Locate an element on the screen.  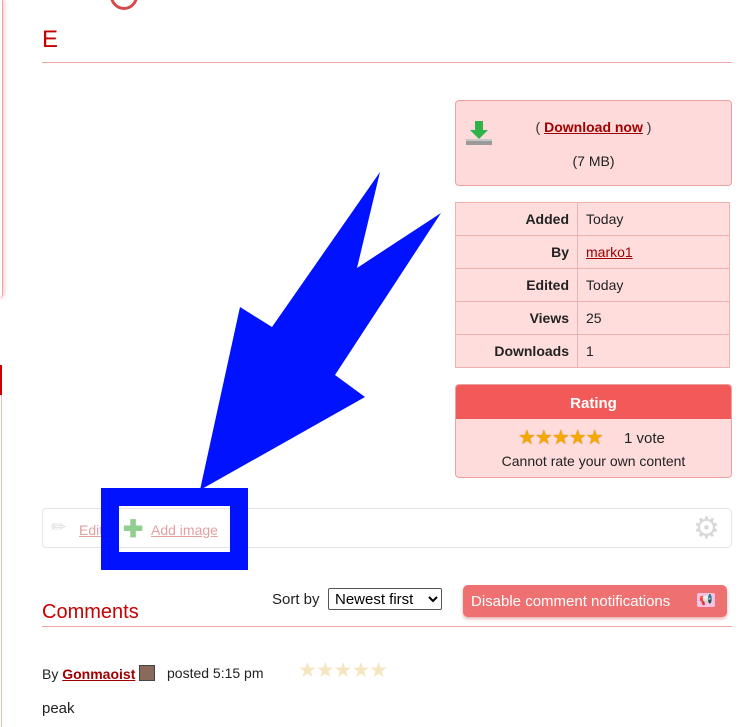
info-key: Added is located at coordinates (516, 219).